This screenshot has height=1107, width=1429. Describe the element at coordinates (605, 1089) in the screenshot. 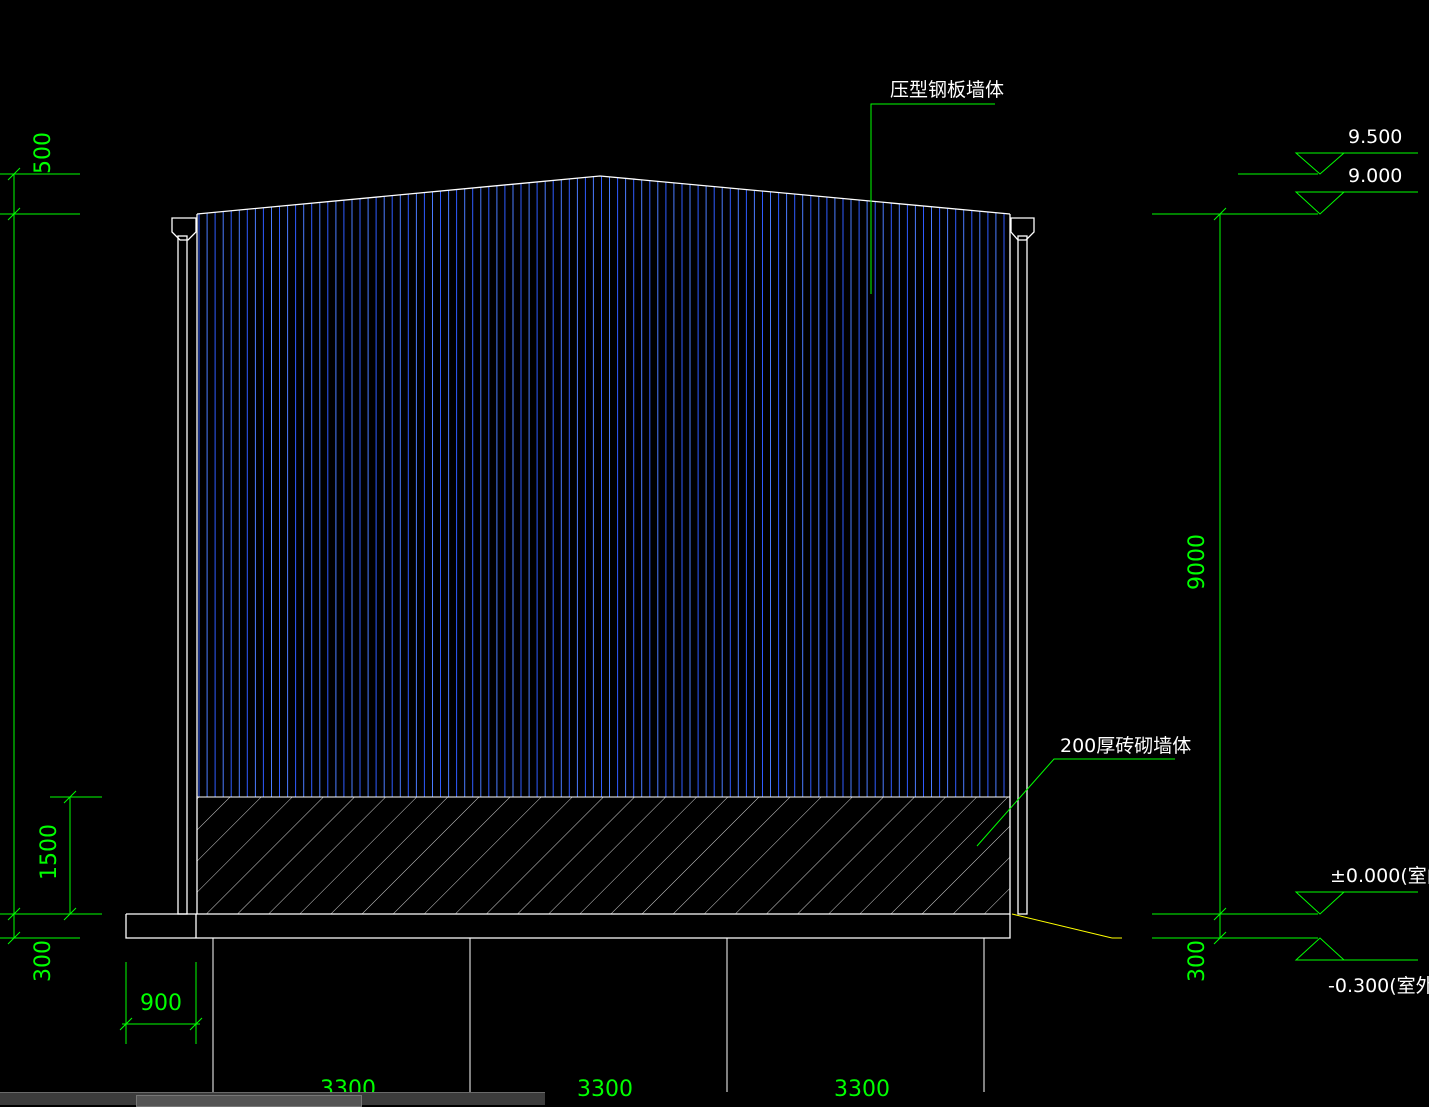

I see `dim-bay-2: 3300` at that location.